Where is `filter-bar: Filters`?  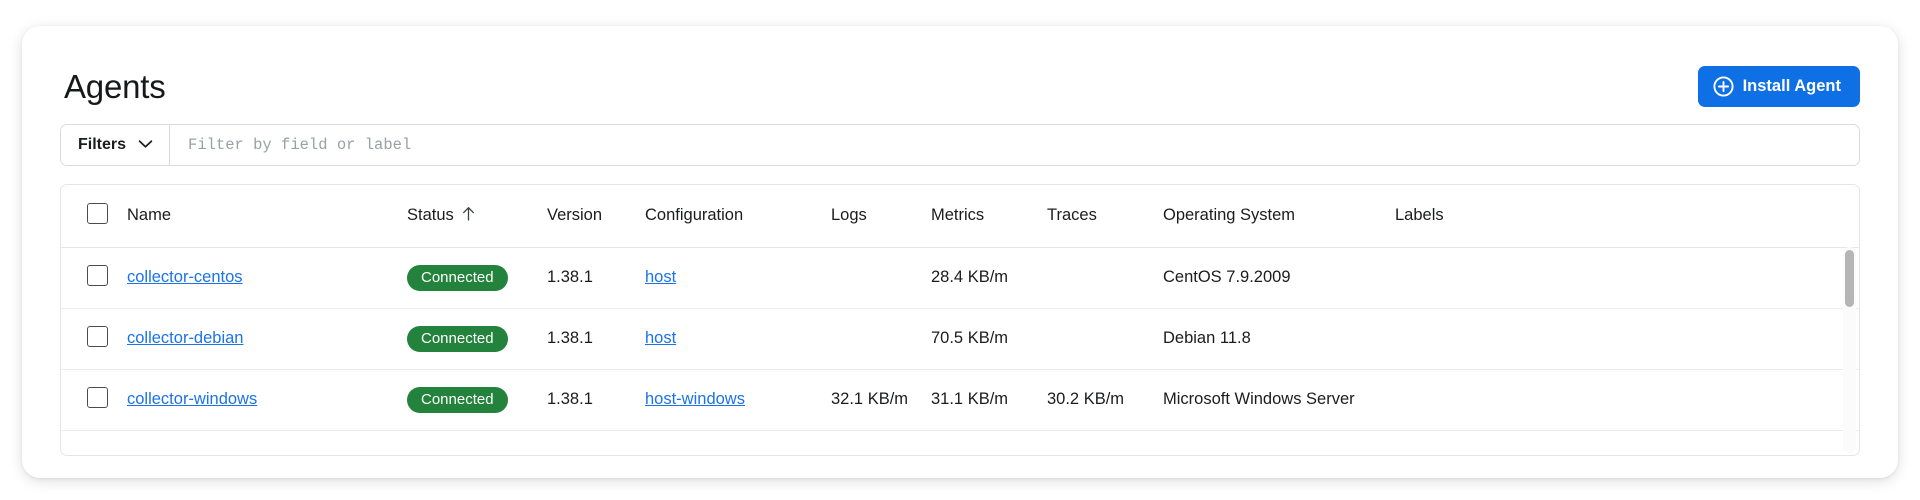
filter-bar: Filters is located at coordinates (960, 145).